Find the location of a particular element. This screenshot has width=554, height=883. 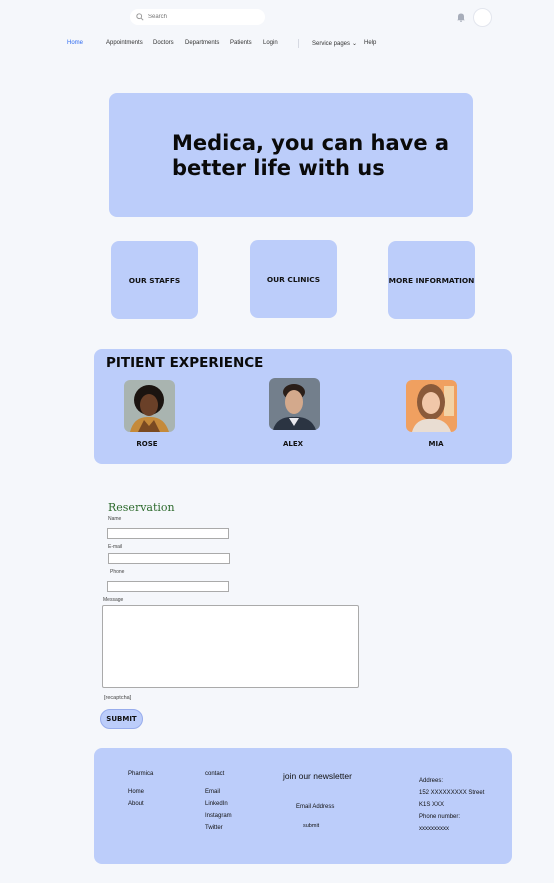

search-bar is located at coordinates (197, 17).